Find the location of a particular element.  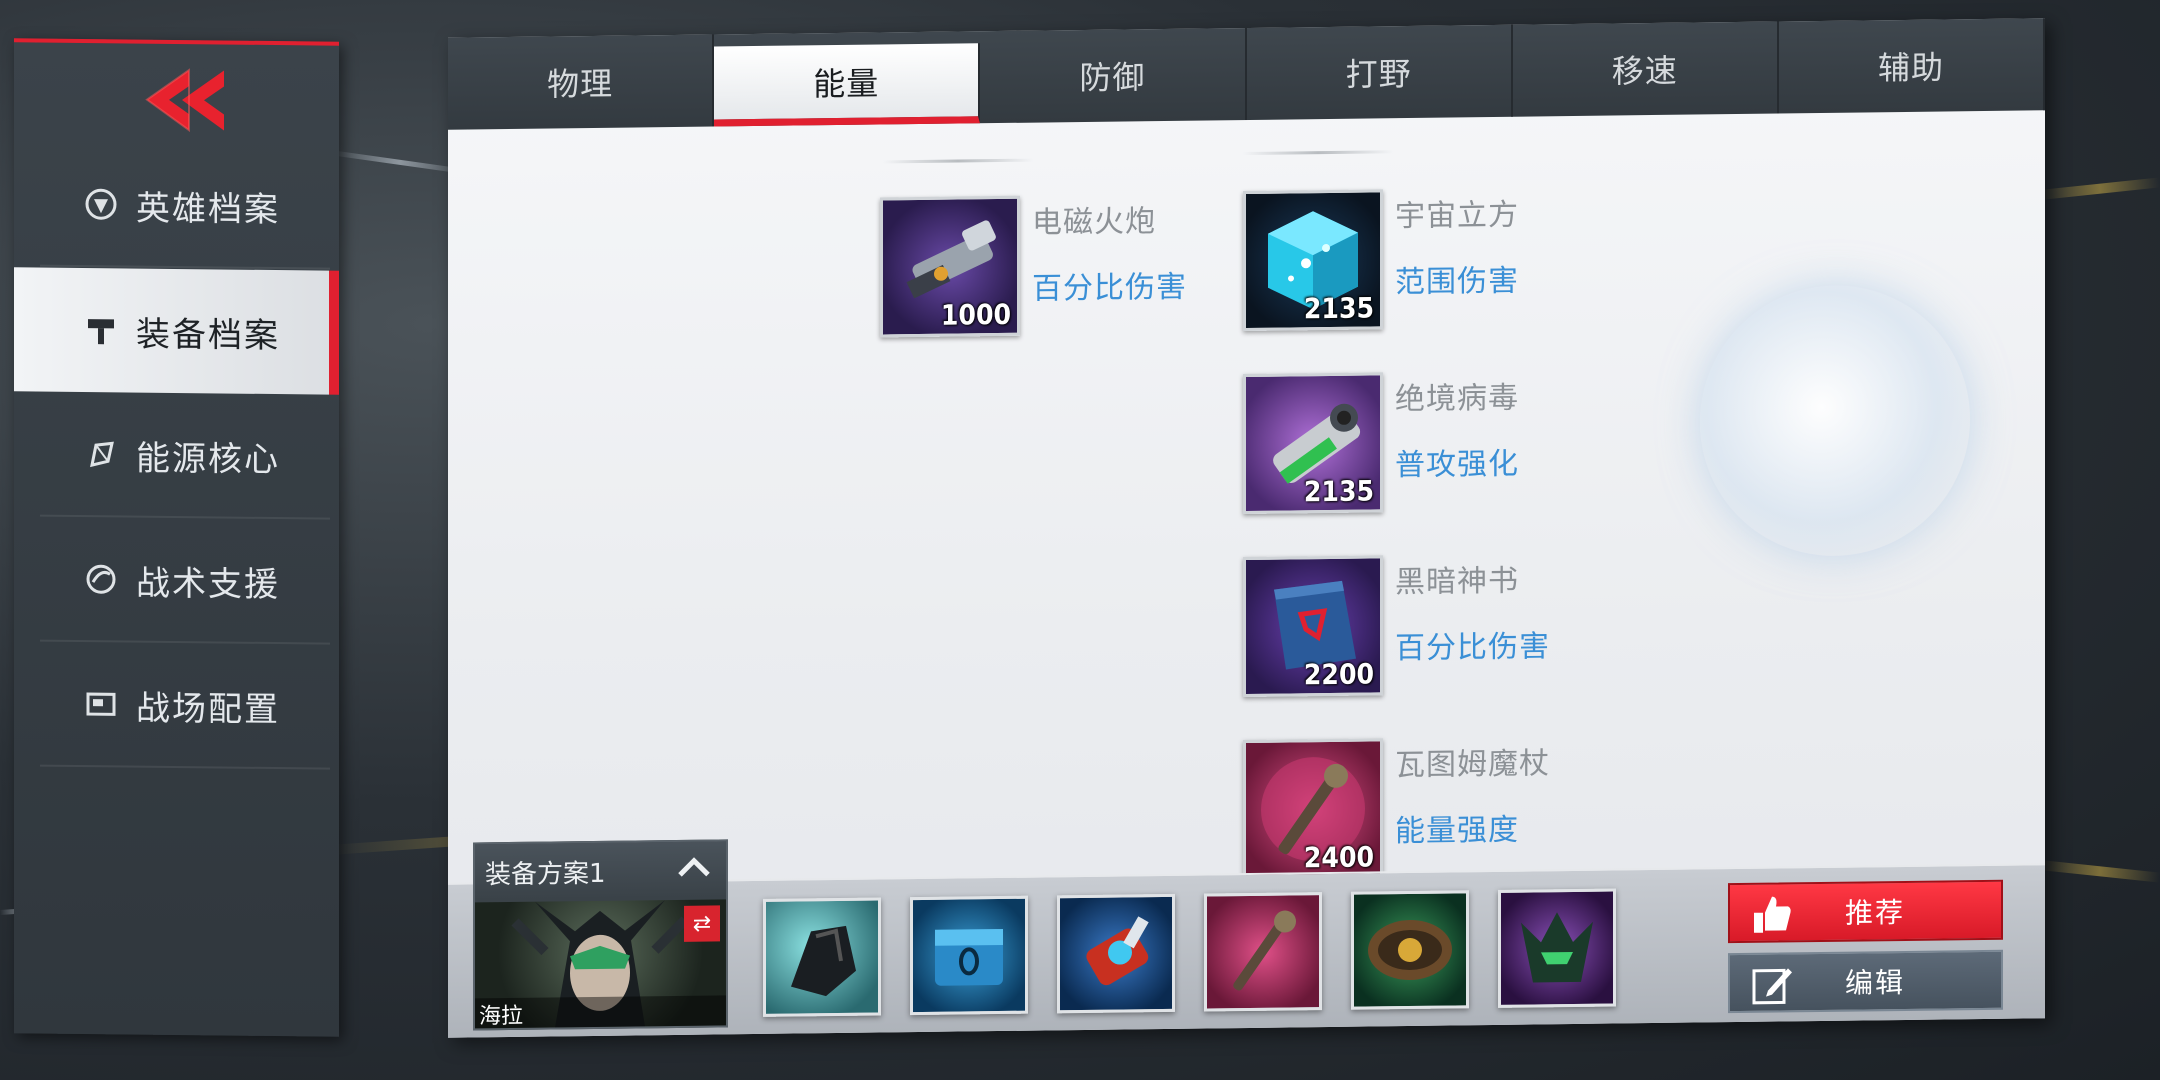

sidebar-item-label: 能源核心 is located at coordinates (208, 459).